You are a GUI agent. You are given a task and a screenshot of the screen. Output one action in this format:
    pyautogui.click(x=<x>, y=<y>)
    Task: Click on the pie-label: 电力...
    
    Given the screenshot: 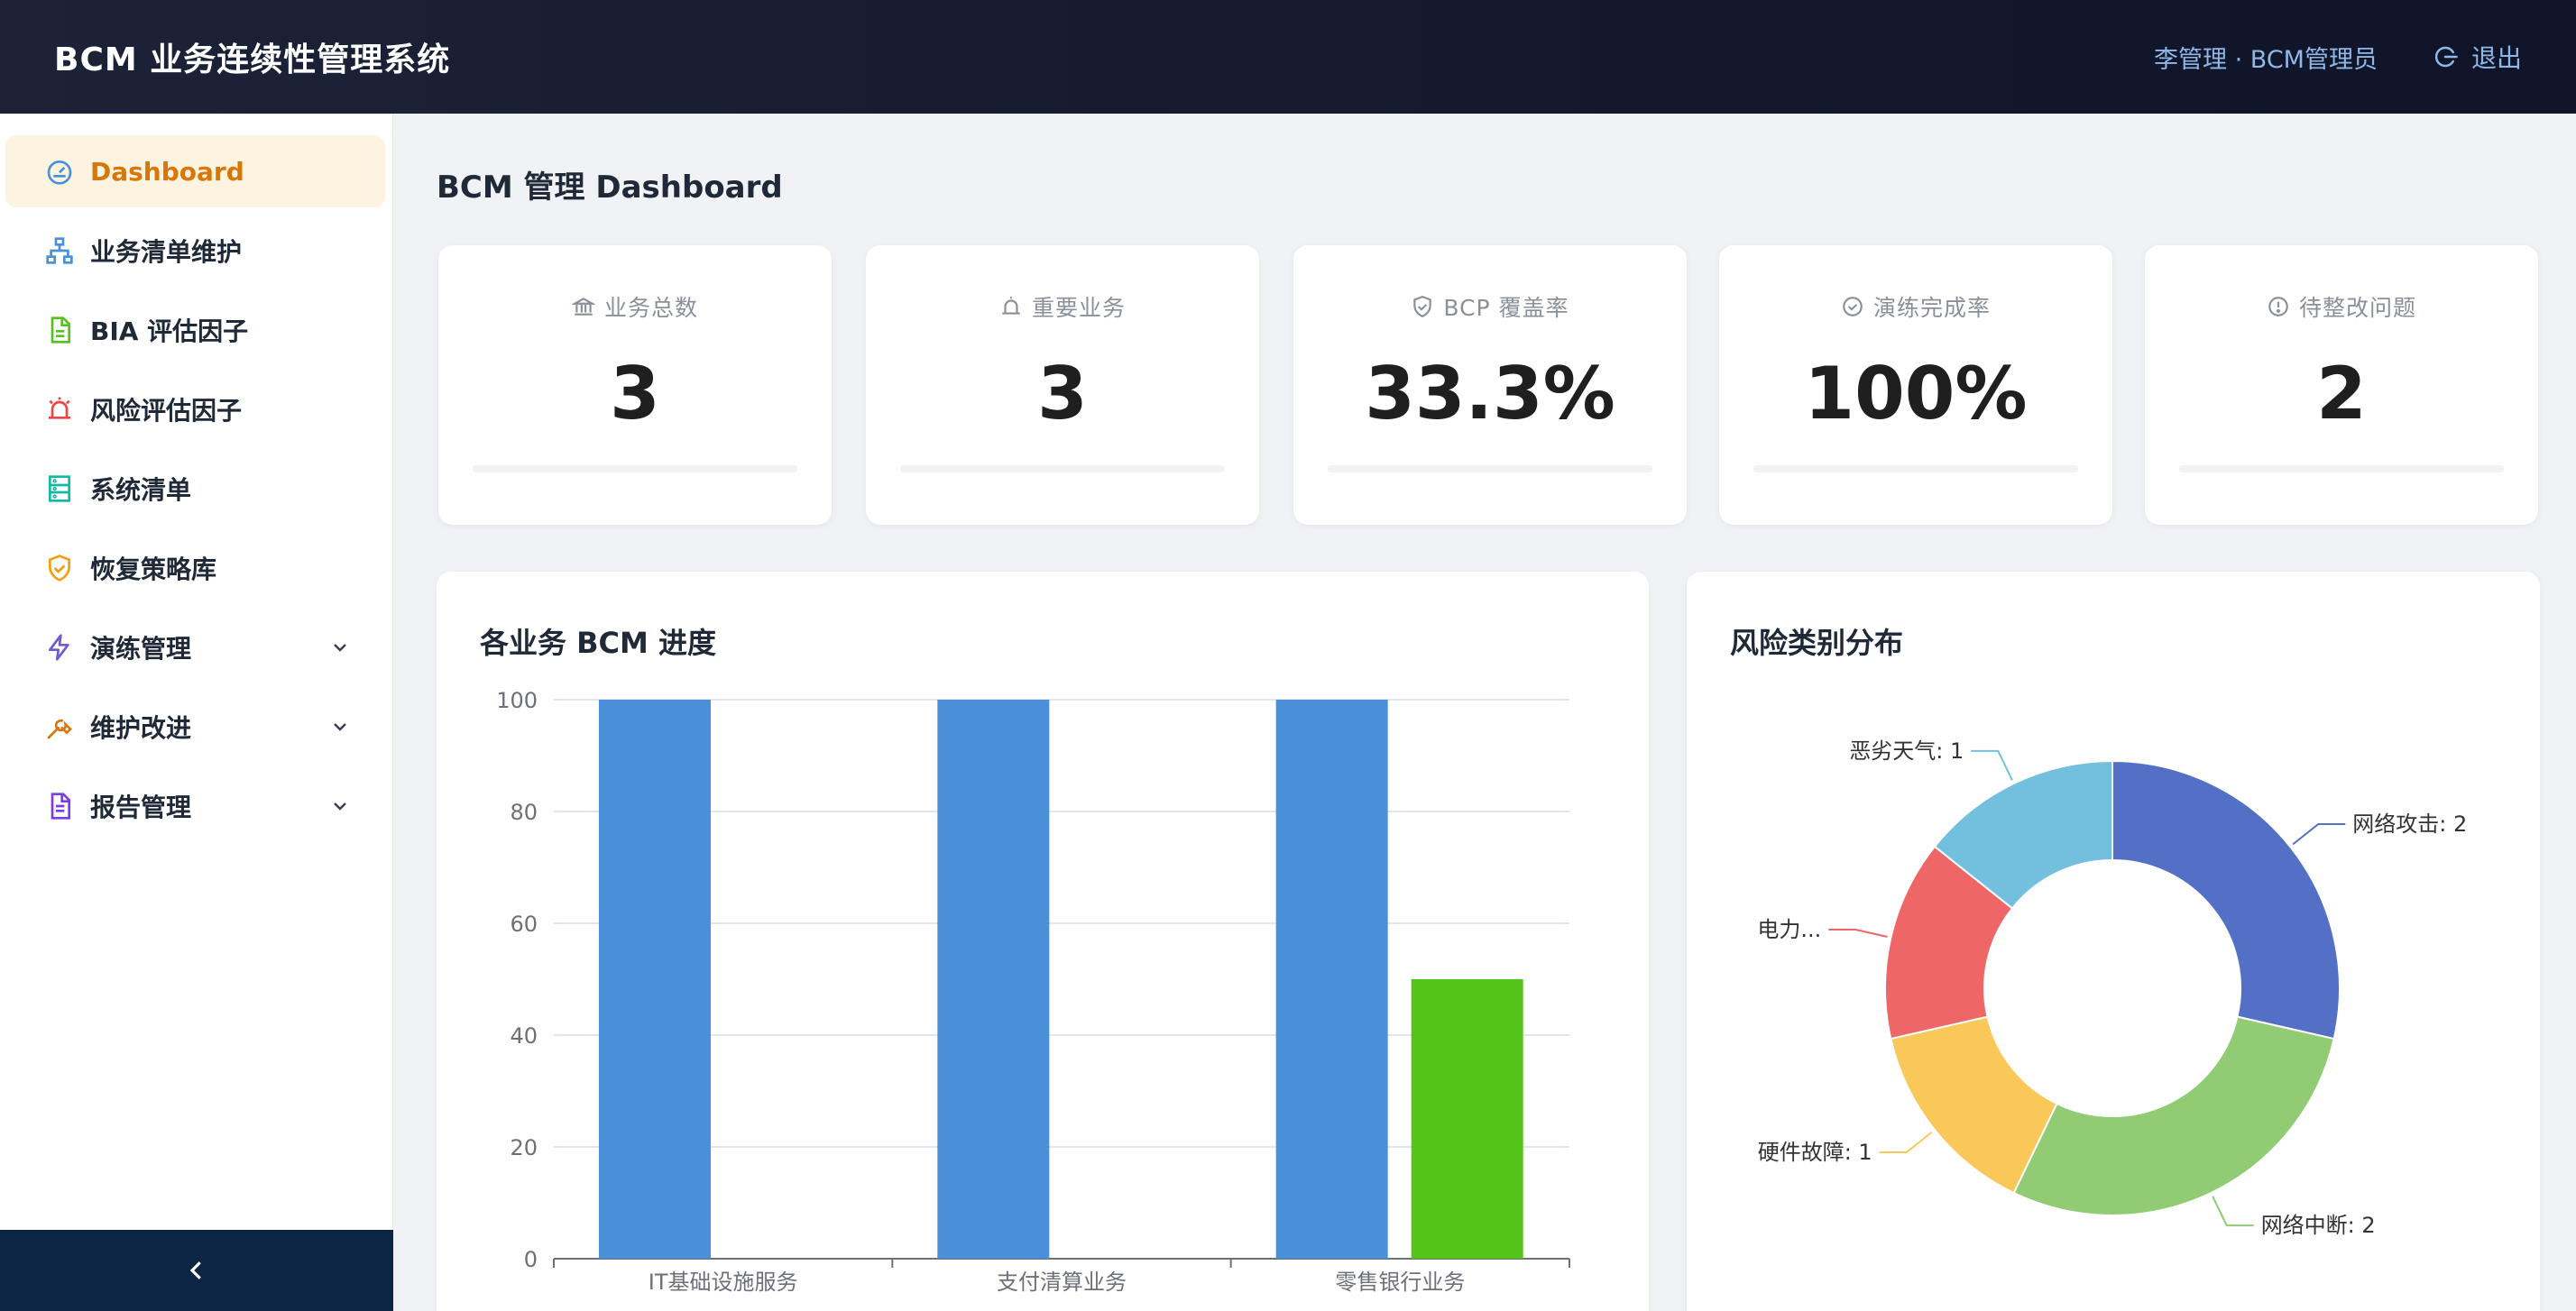 What is the action you would take?
    pyautogui.click(x=1789, y=929)
    